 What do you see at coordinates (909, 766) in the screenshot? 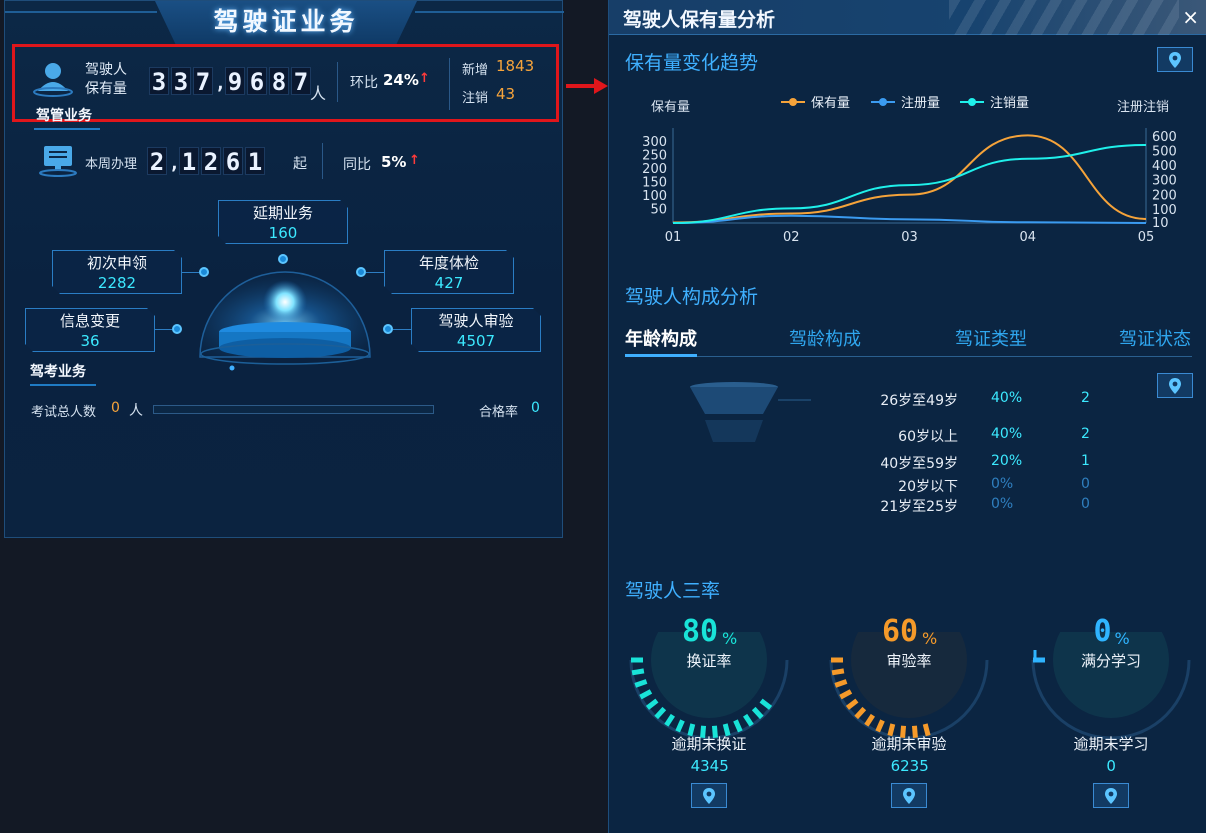
I see `overdue-value: 6235` at bounding box center [909, 766].